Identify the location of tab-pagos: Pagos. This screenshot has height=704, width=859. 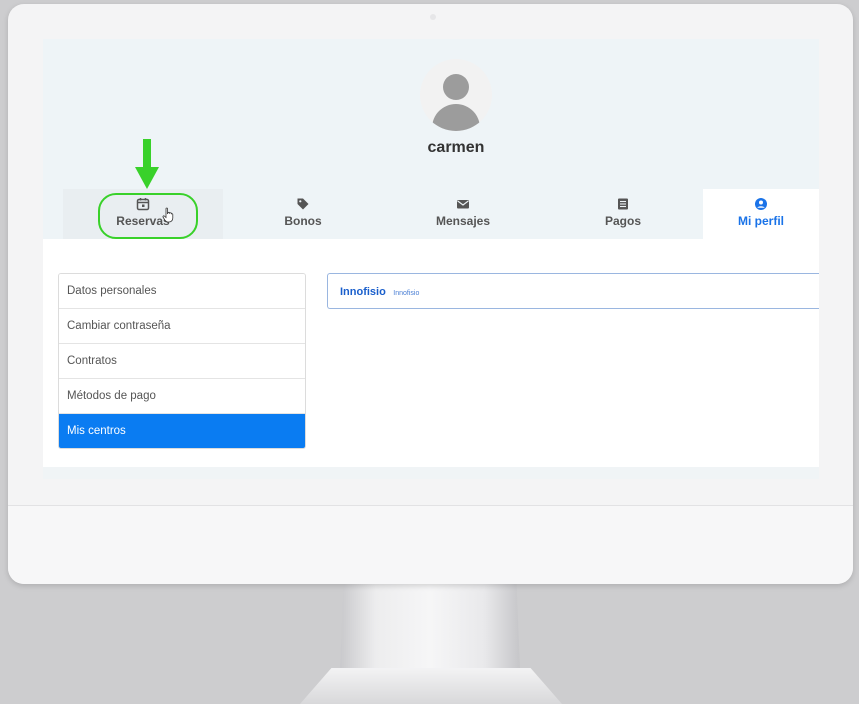
(623, 214).